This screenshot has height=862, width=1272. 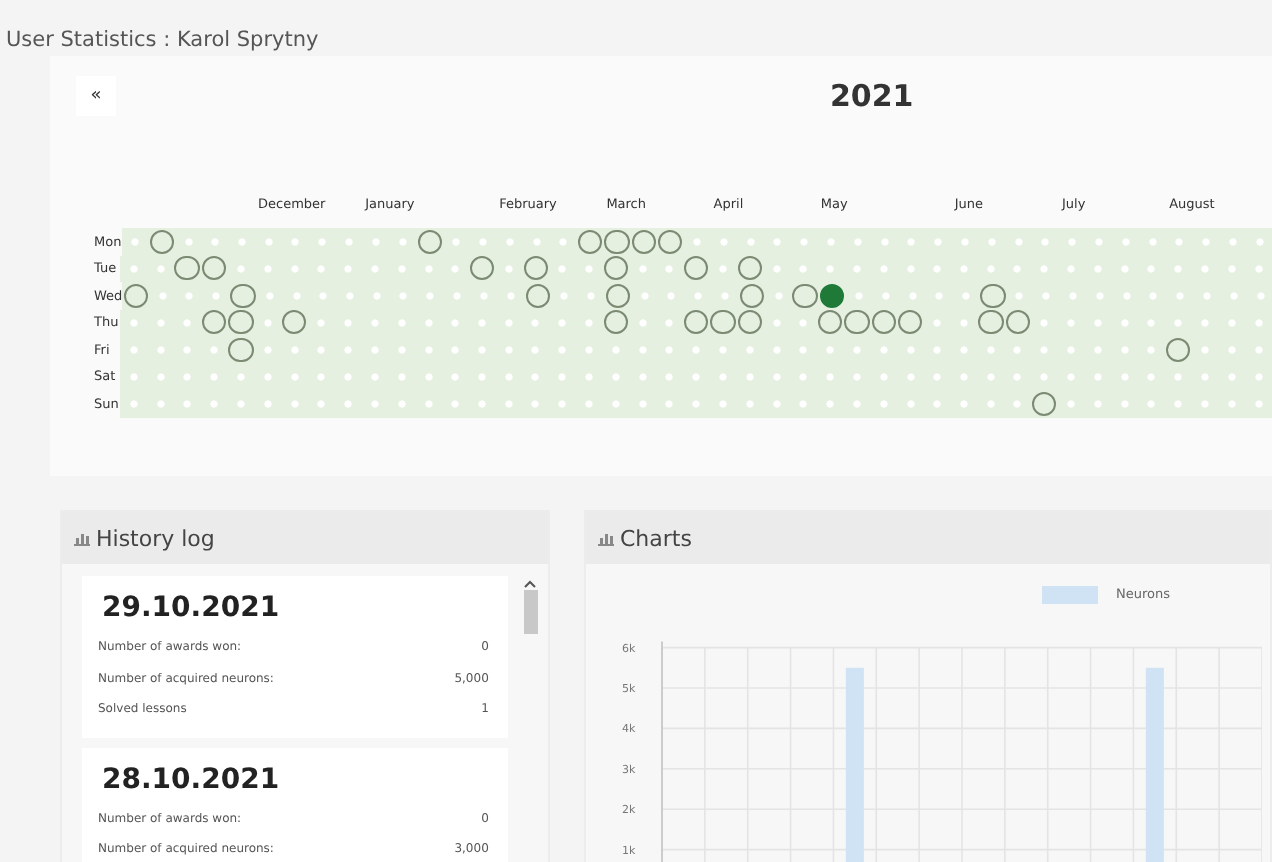 I want to click on panel-title: Charts, so click(x=656, y=538).